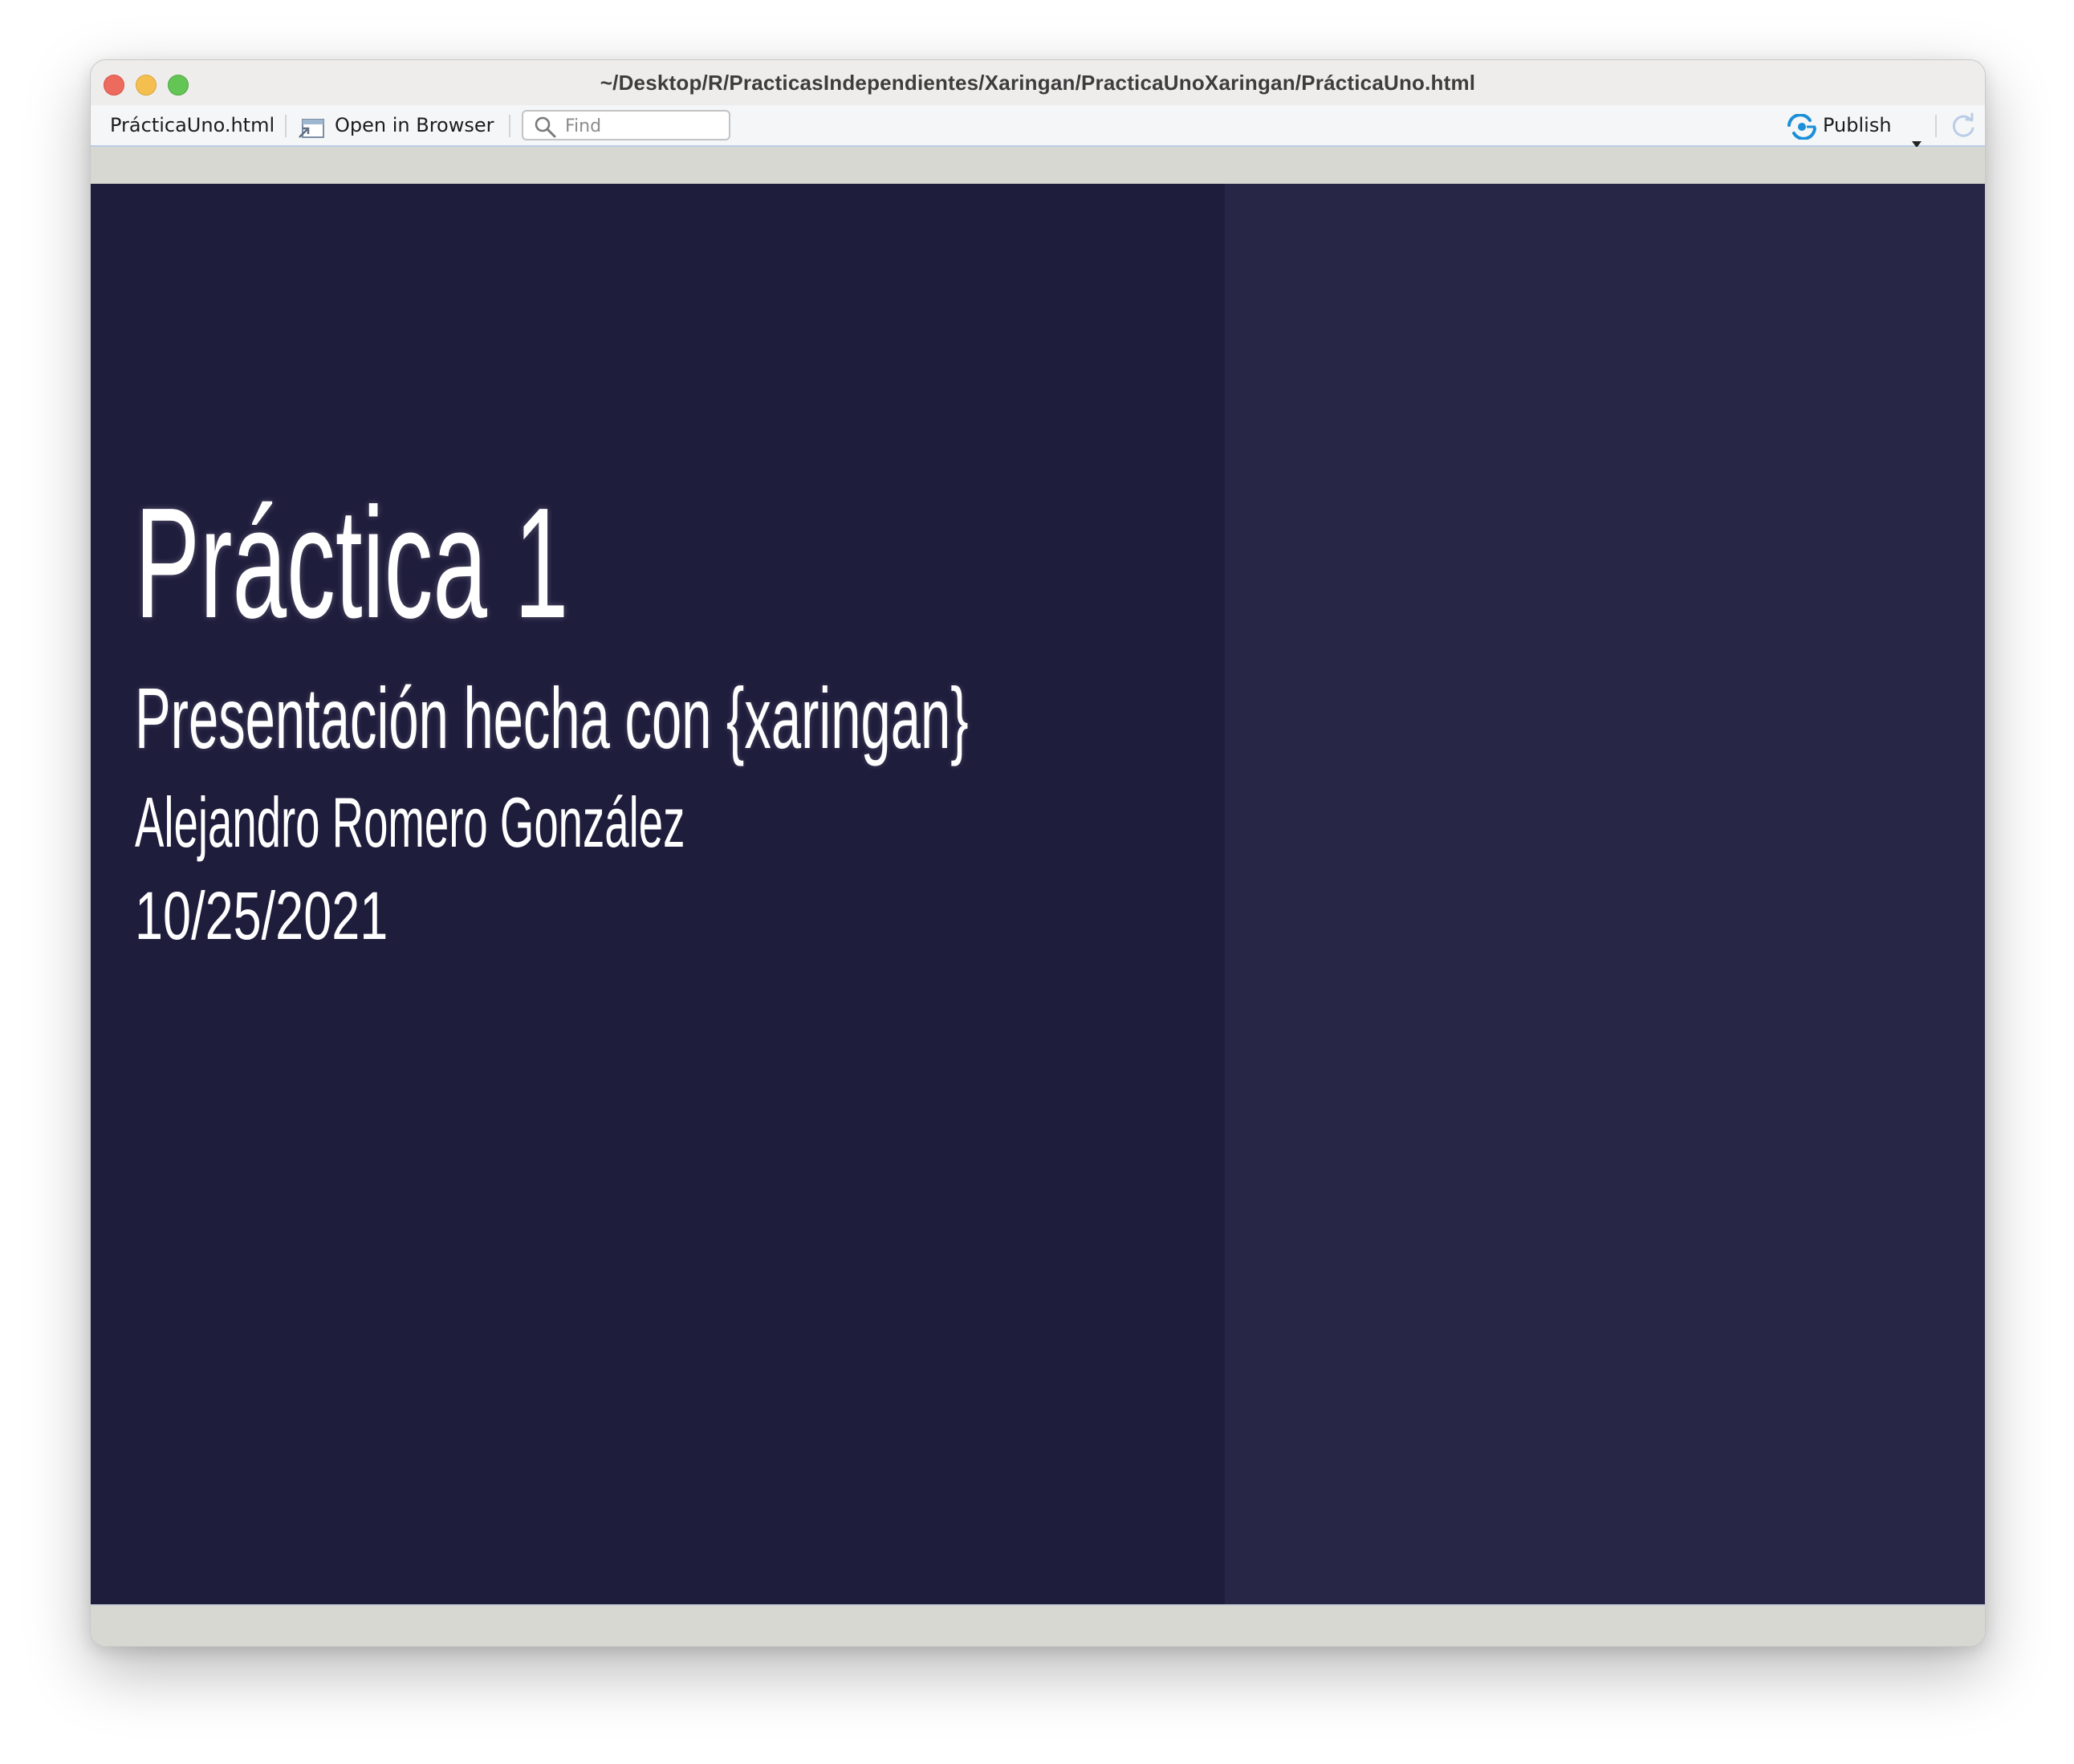  I want to click on refresh-icon, so click(1964, 126).